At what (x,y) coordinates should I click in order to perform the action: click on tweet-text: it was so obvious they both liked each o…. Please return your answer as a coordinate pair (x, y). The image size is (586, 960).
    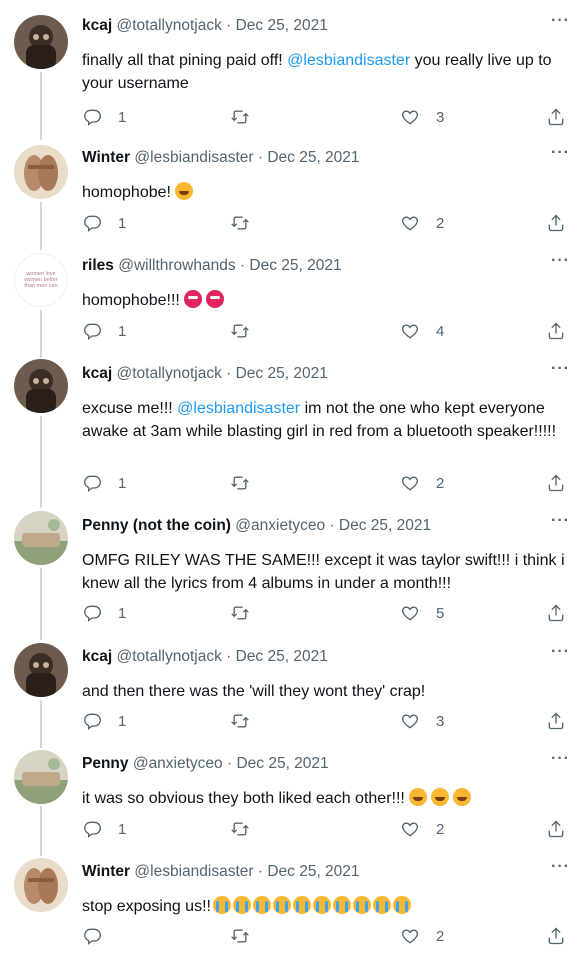
    Looking at the image, I should click on (327, 799).